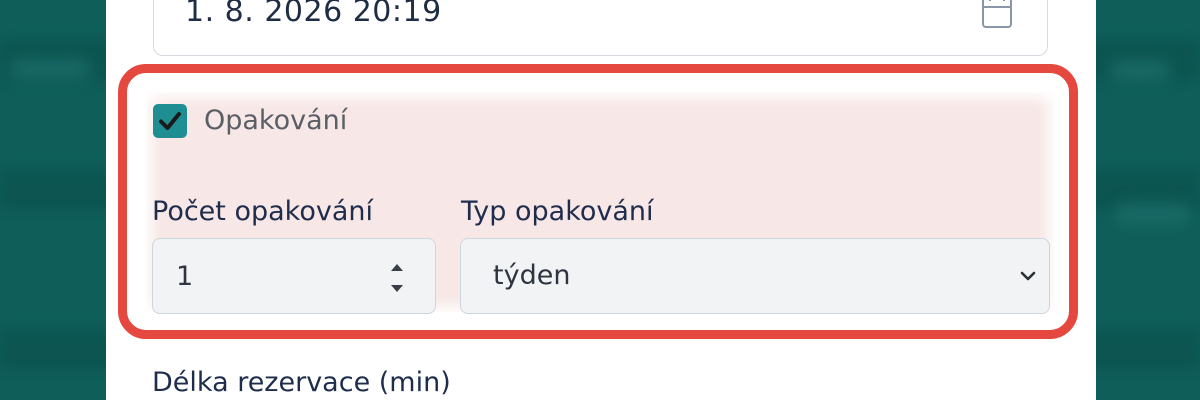 This screenshot has width=1200, height=402. I want to click on repeat-type-value: týden, so click(532, 275).